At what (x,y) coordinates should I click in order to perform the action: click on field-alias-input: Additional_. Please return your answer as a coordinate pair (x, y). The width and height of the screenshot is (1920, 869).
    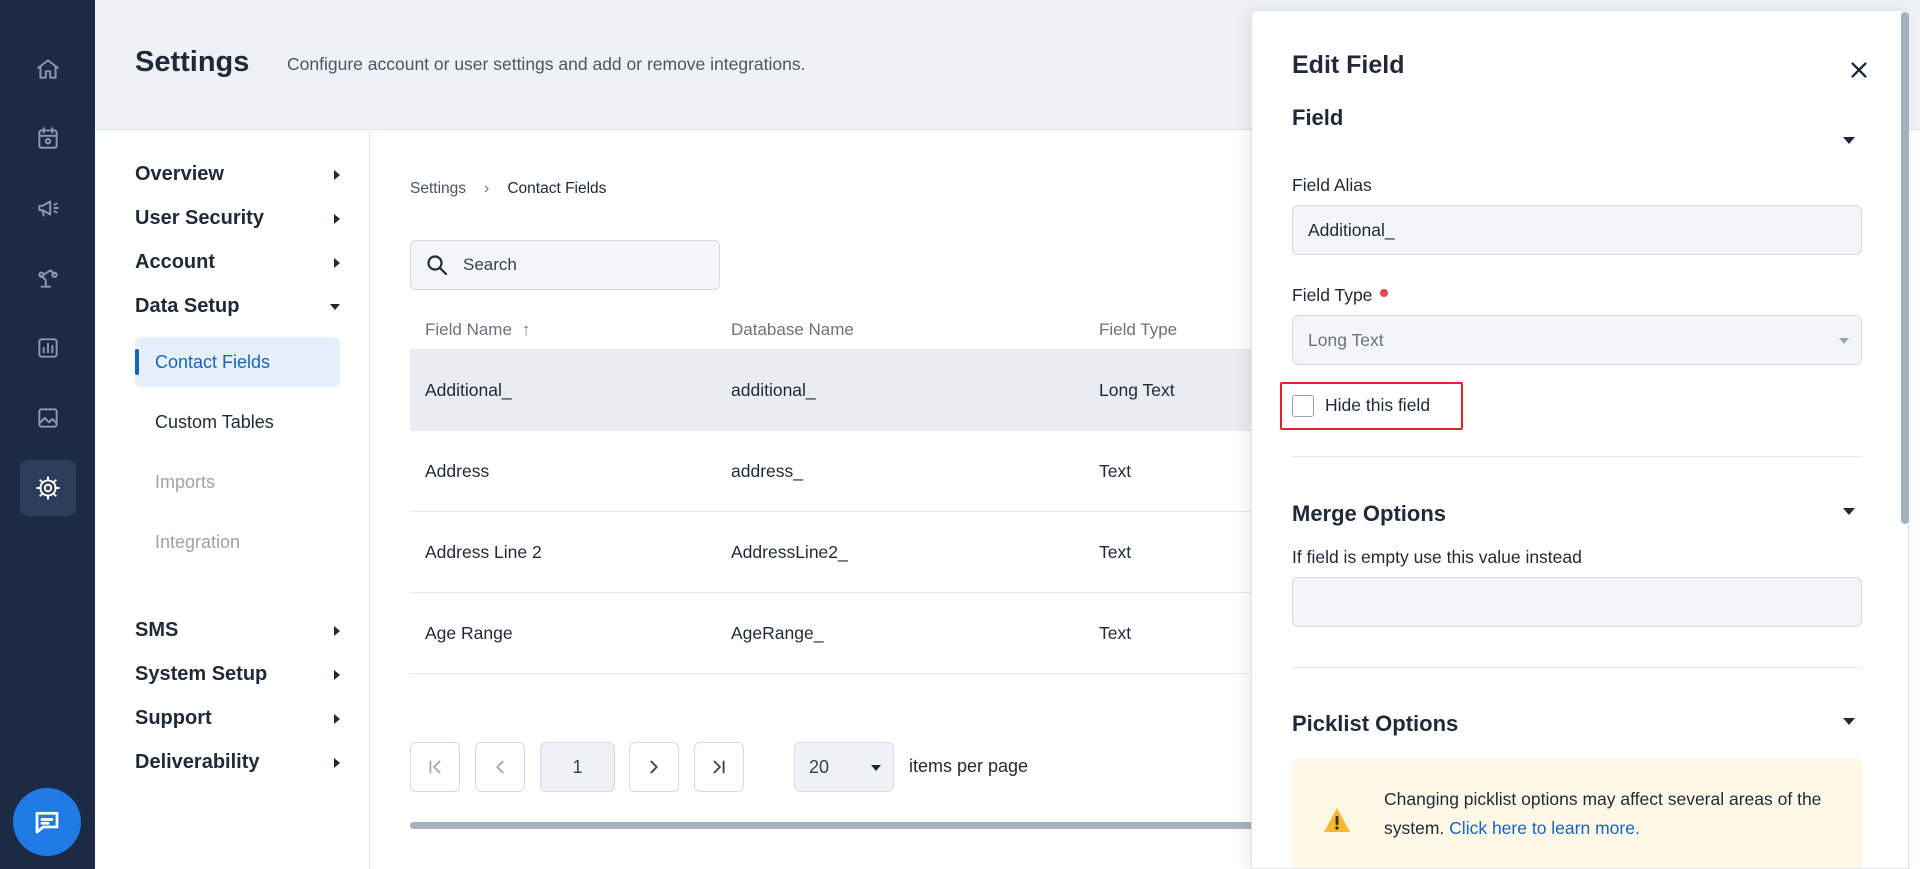
    Looking at the image, I should click on (1577, 230).